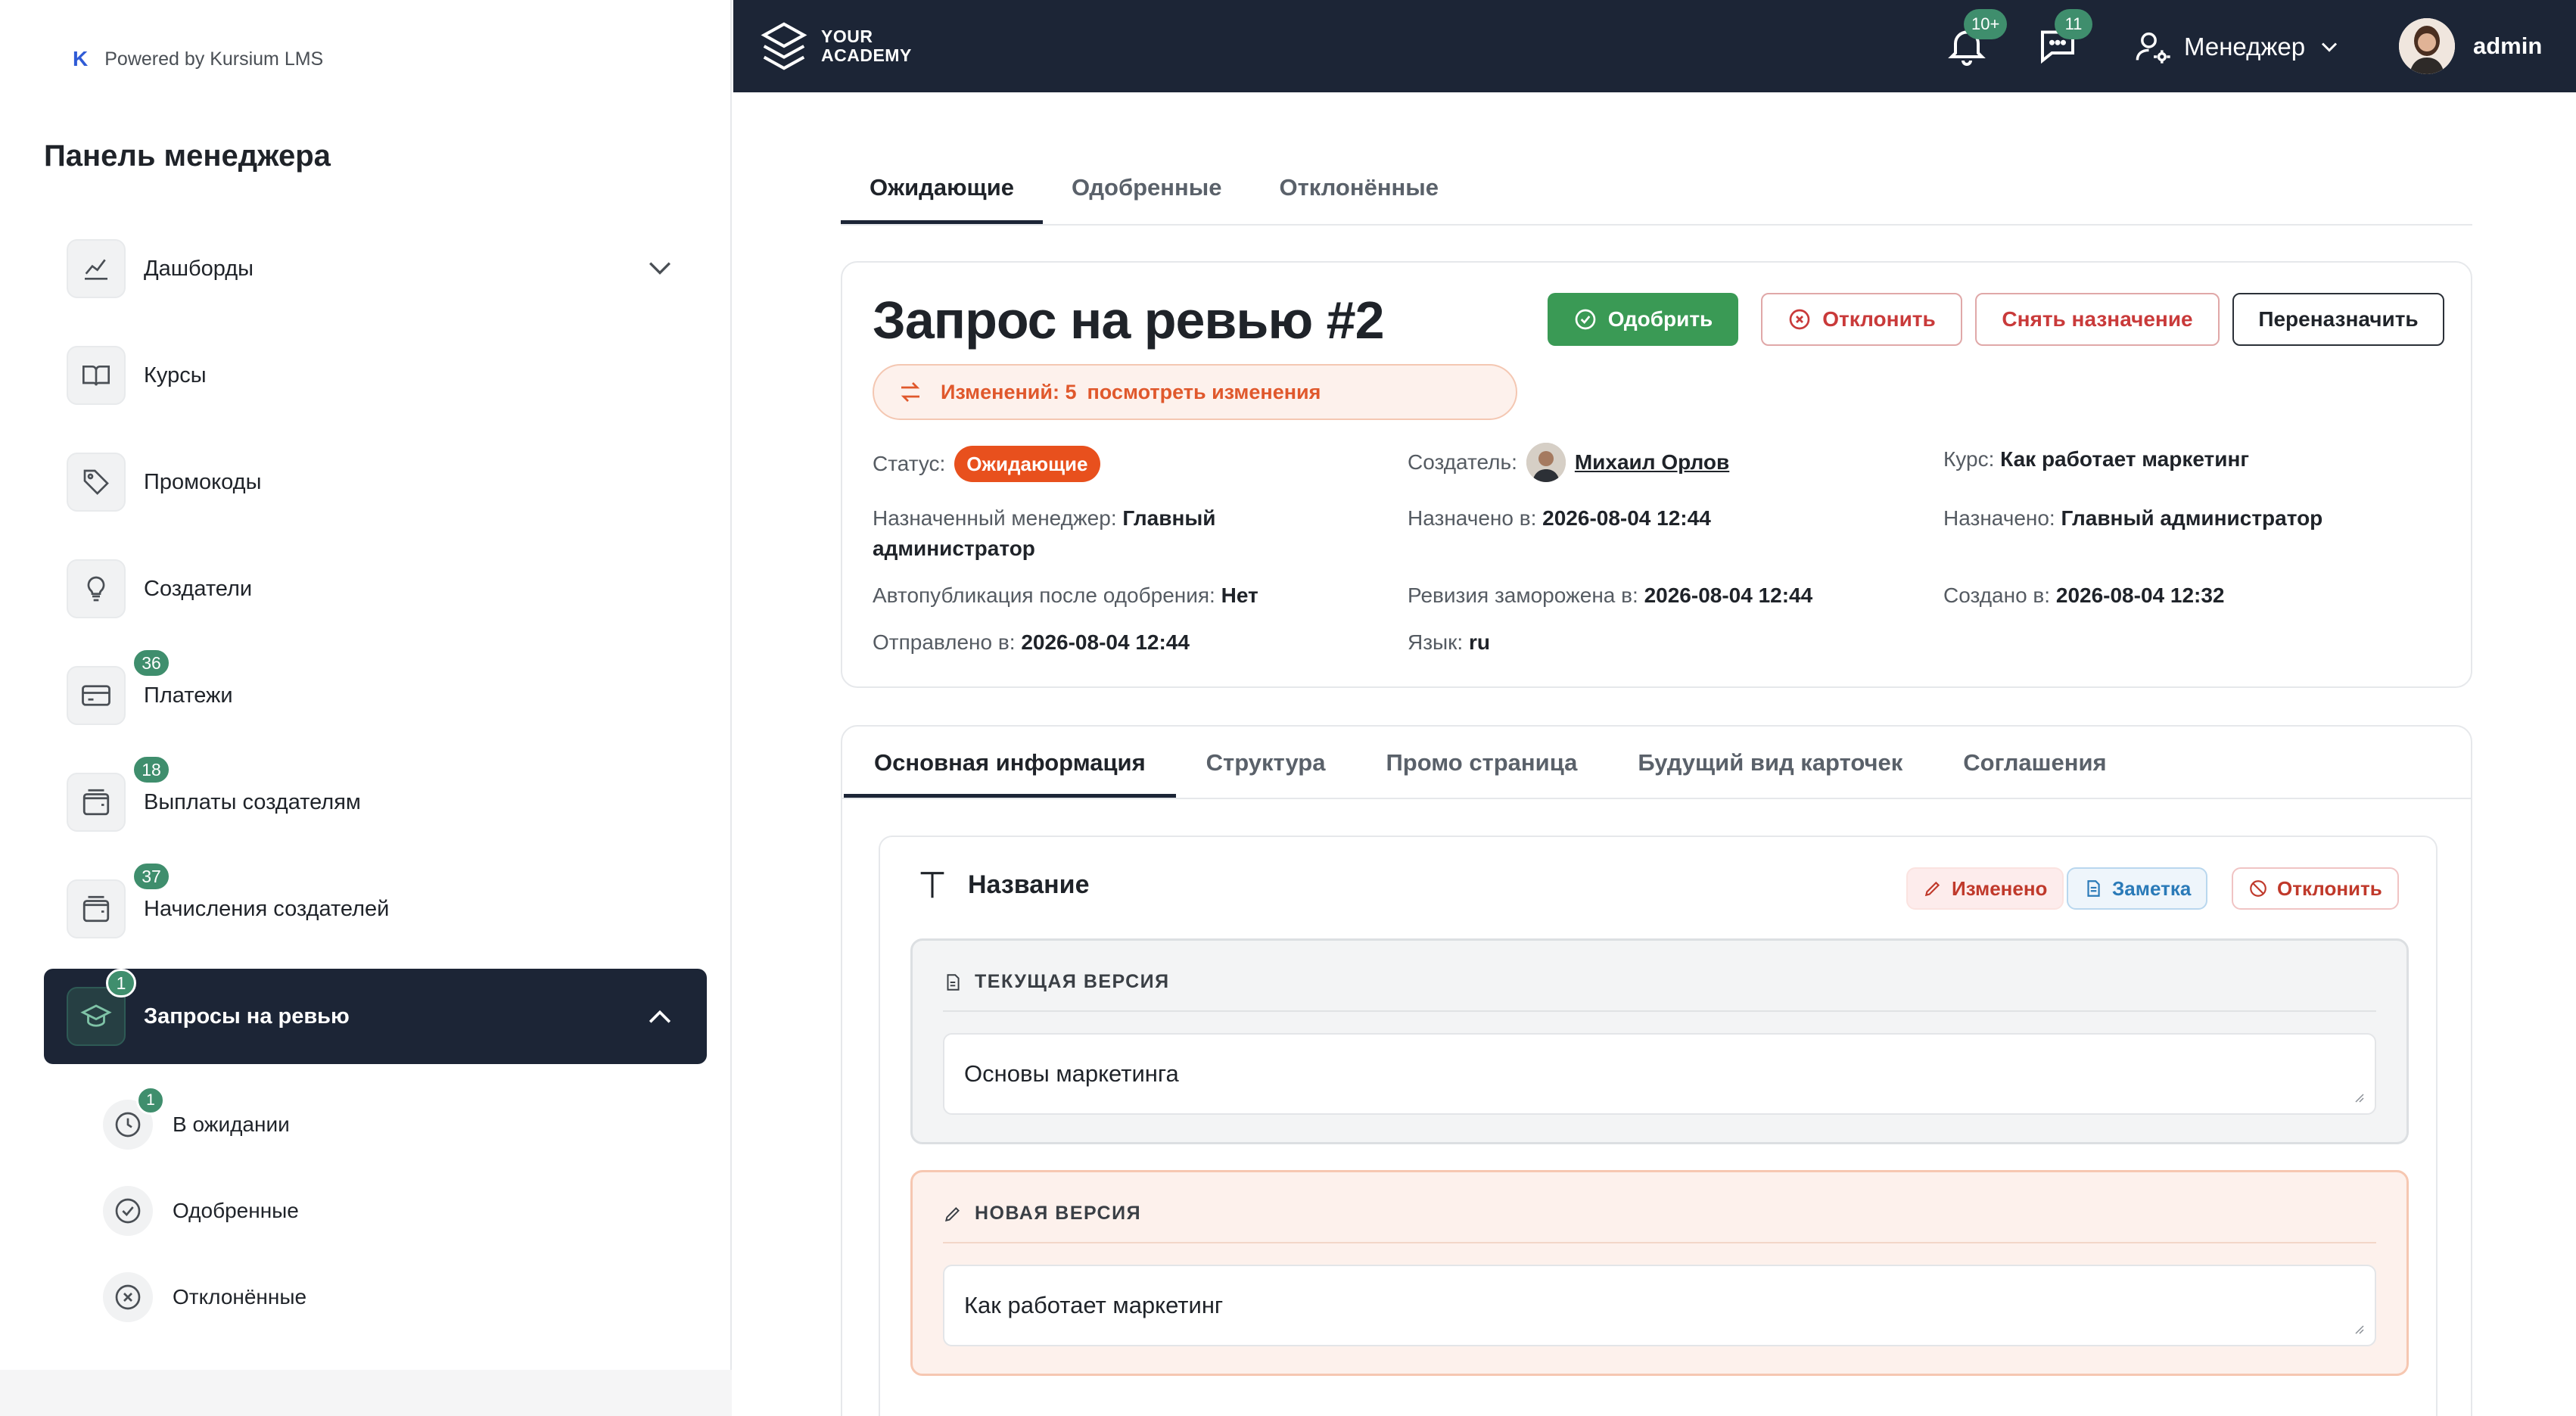 This screenshot has width=2576, height=1416. I want to click on notifications-badge: 10+, so click(1986, 24).